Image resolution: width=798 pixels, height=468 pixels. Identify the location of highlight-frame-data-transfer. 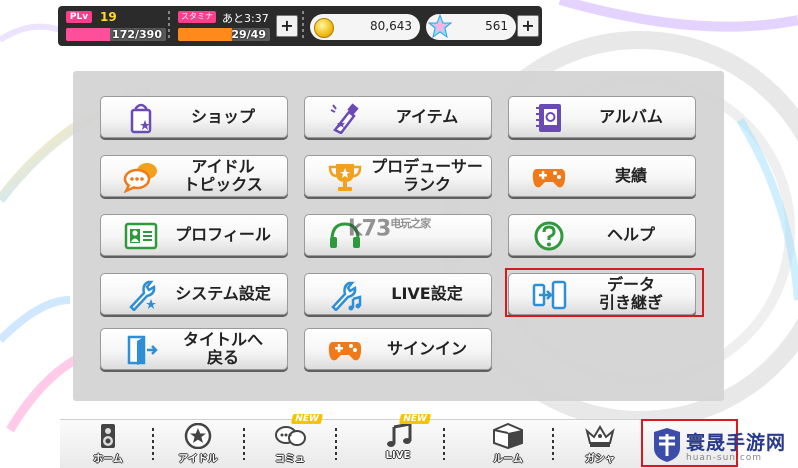
(604, 292).